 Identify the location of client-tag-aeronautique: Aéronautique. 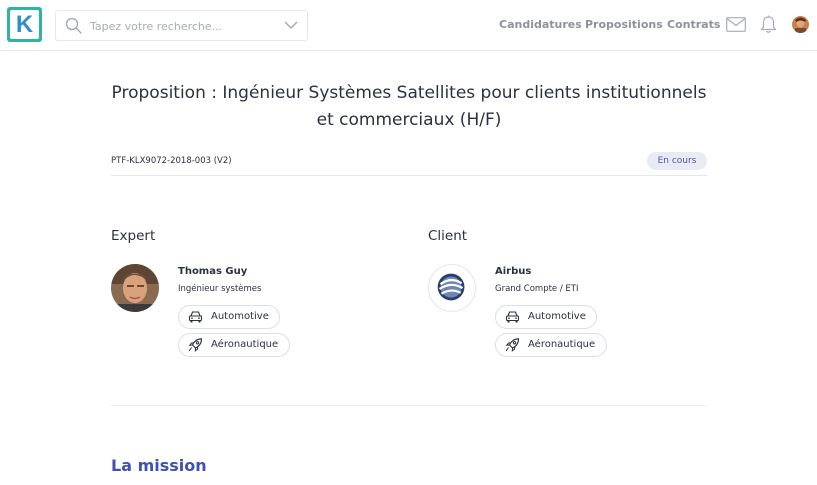
(551, 345).